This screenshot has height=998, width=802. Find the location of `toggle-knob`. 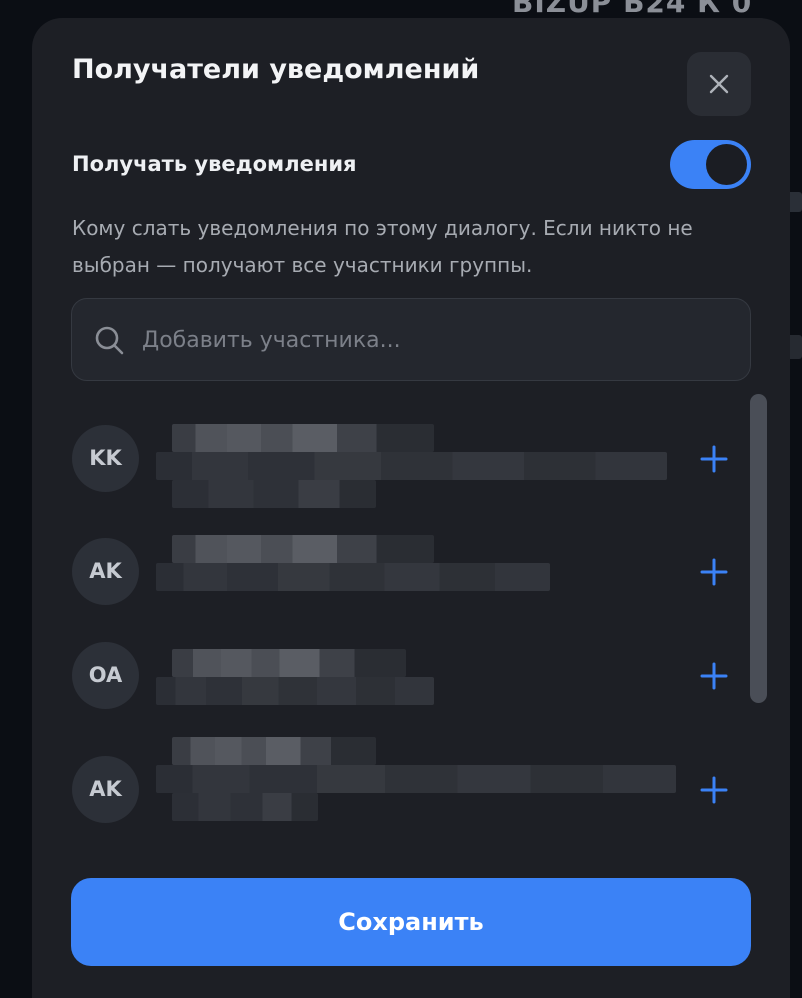

toggle-knob is located at coordinates (726, 164).